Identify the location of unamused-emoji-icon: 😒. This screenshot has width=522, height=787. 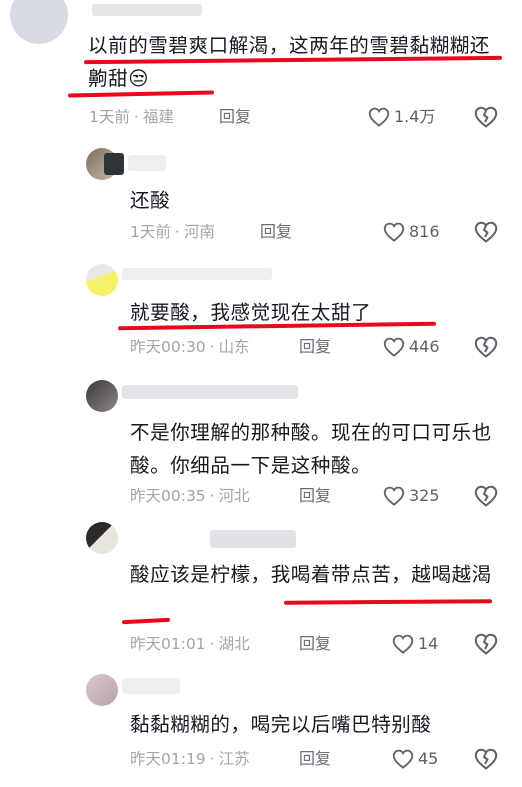
(139, 78).